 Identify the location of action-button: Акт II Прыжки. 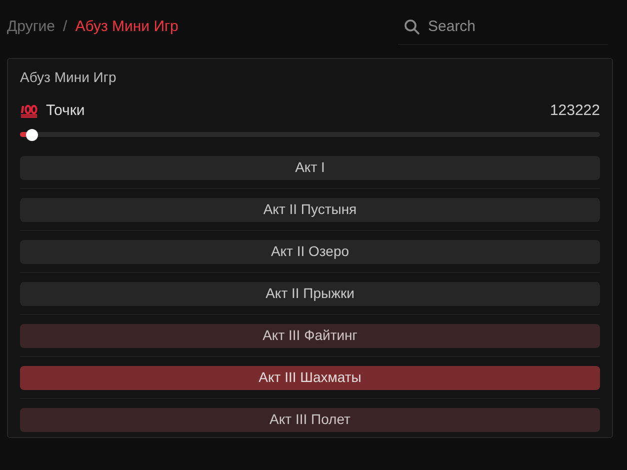
(310, 294).